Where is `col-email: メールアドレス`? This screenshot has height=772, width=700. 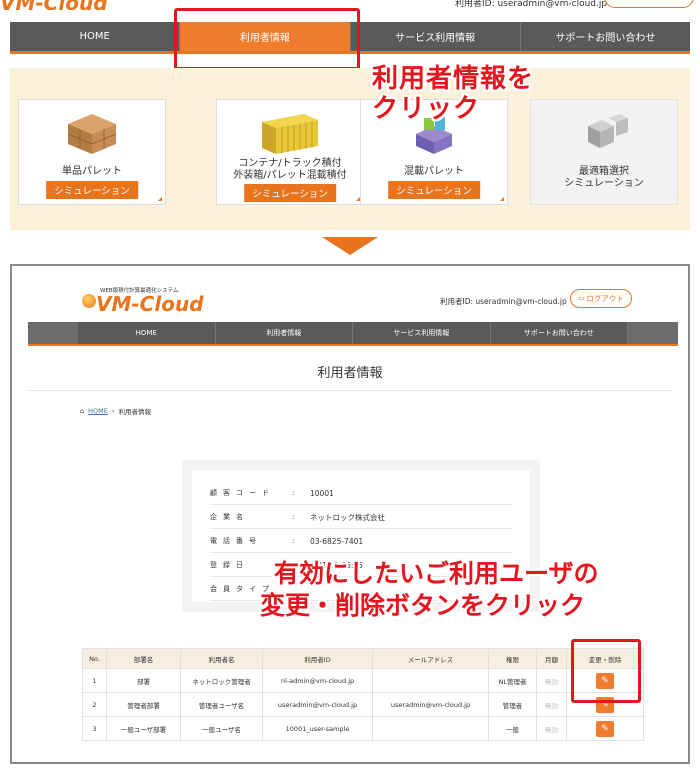
col-email: メールアドレス is located at coordinates (430, 658).